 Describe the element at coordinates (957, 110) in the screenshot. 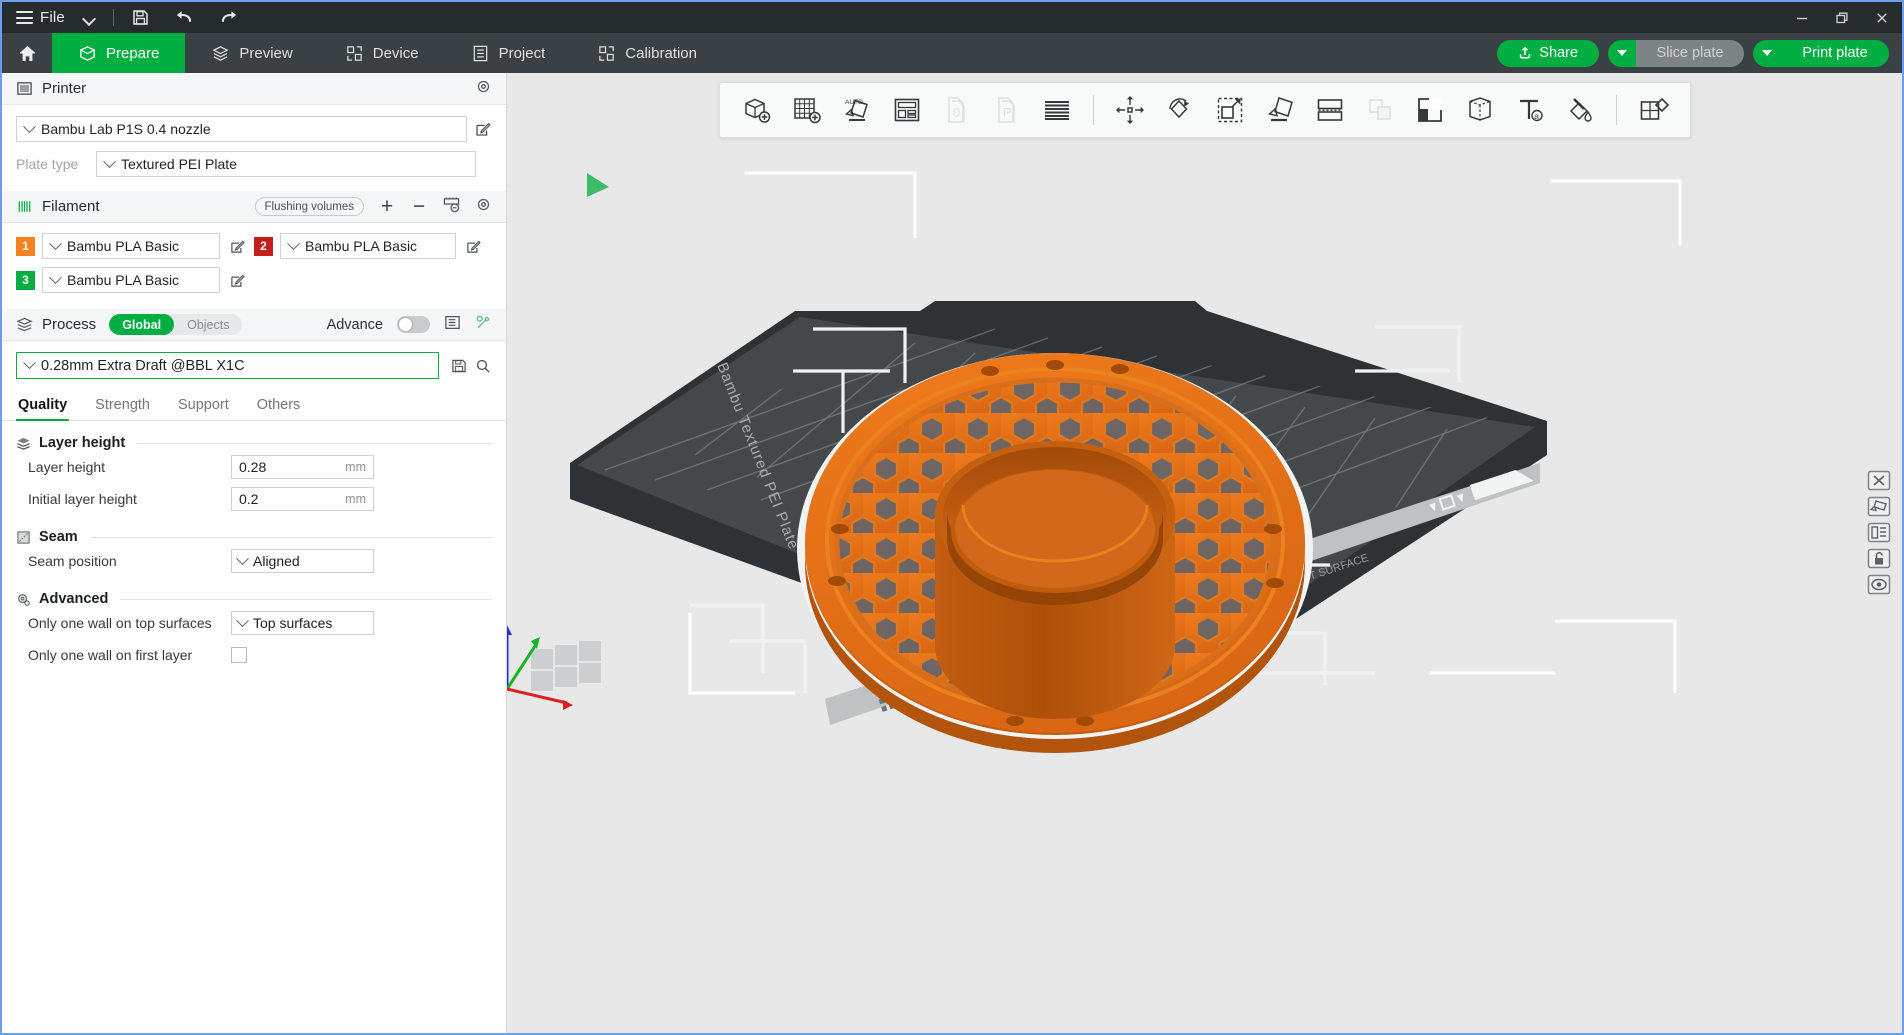

I see `orient-0-icon: 0` at that location.